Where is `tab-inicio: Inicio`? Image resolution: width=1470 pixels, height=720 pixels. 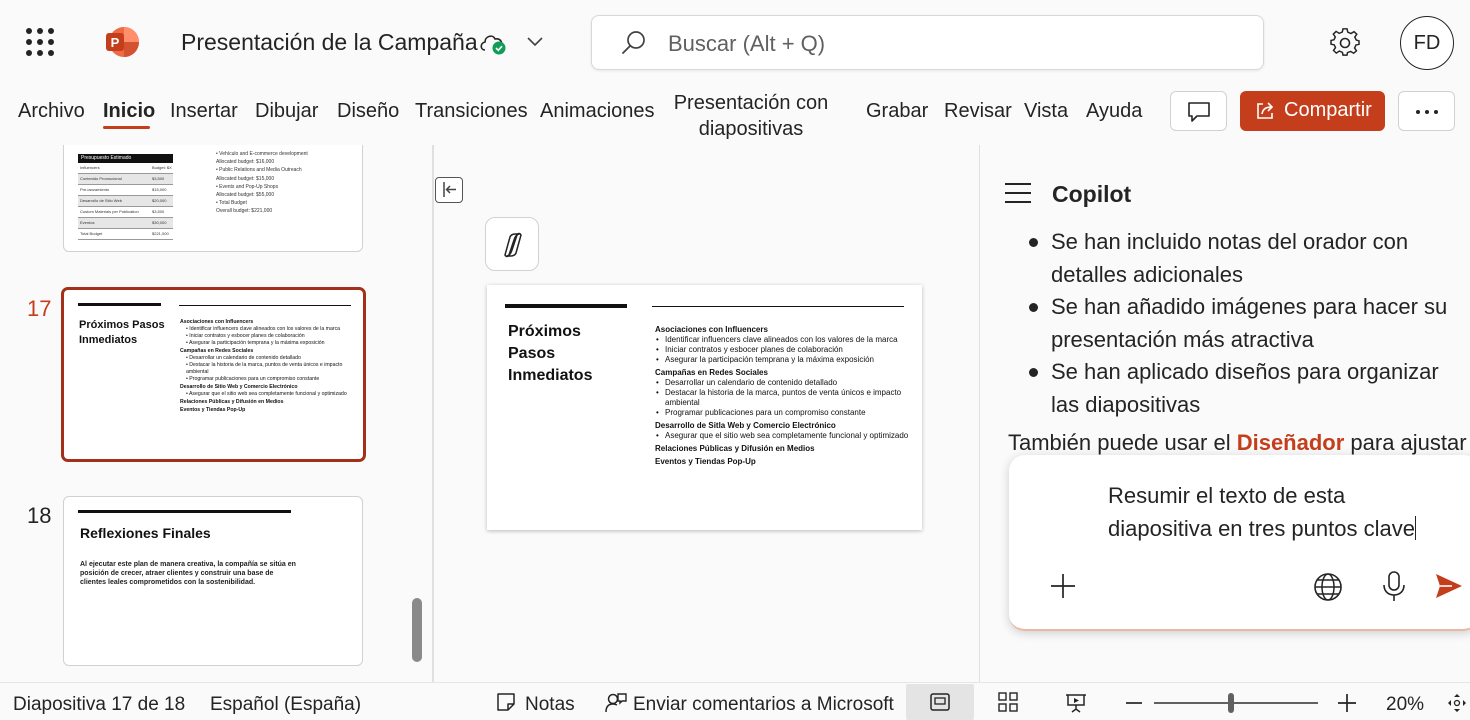 tab-inicio: Inicio is located at coordinates (129, 111).